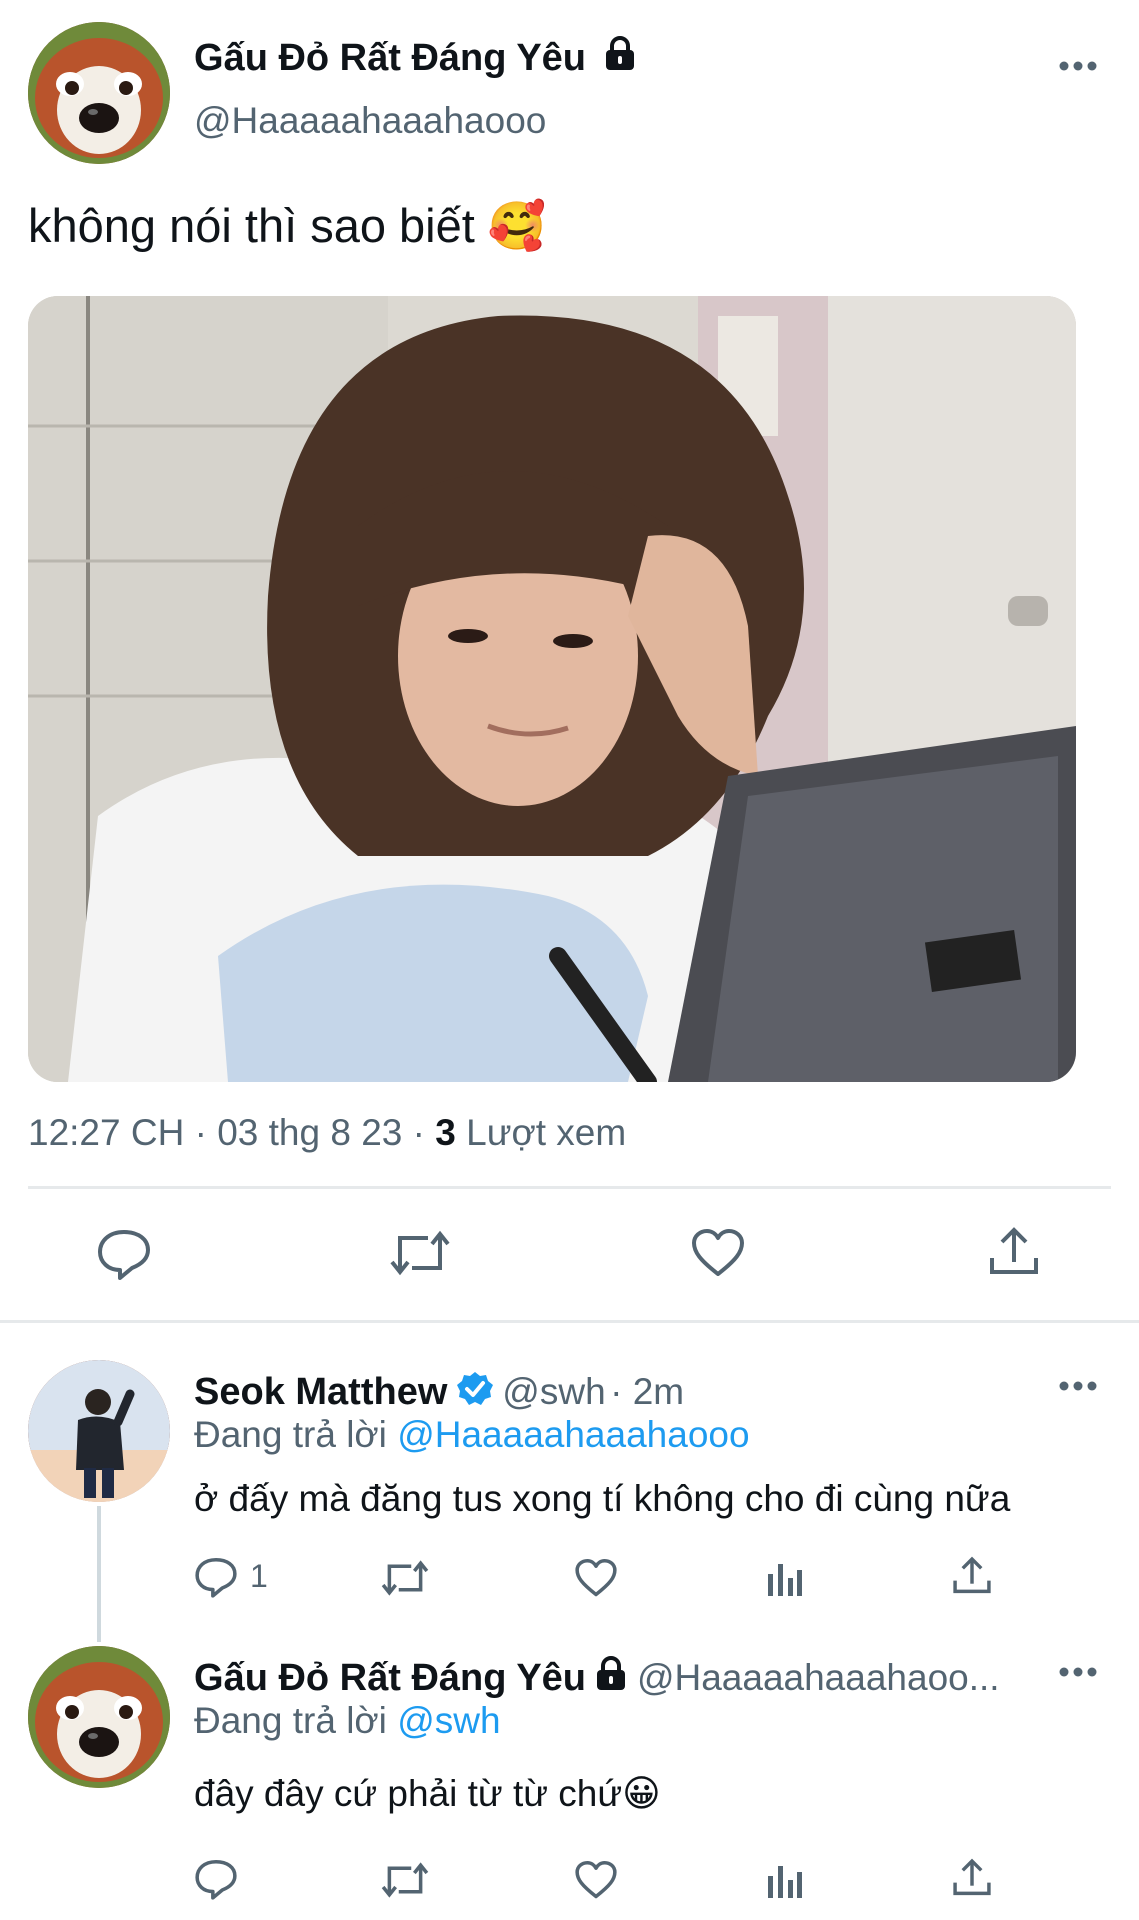 The width and height of the screenshot is (1139, 1920). Describe the element at coordinates (546, 1132) in the screenshot. I see `views-label: Lượt xem` at that location.